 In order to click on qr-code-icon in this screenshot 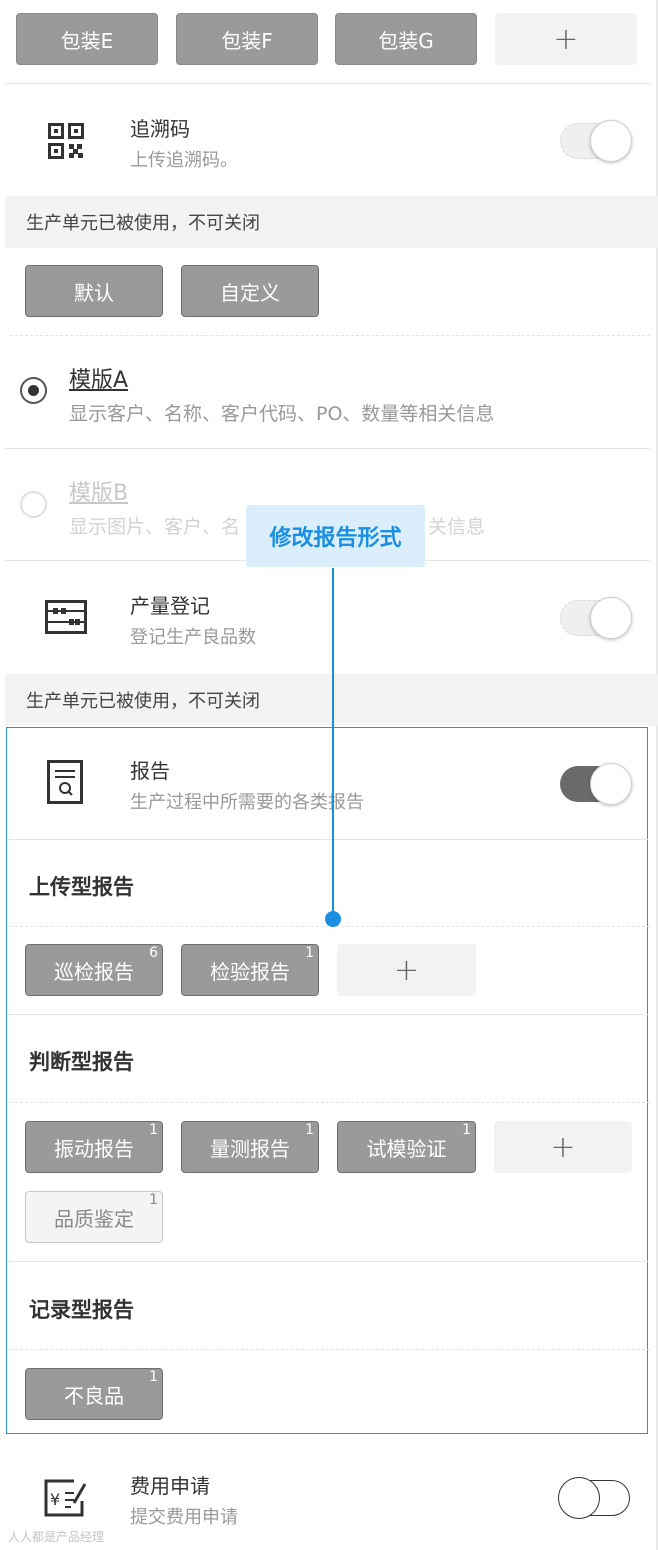, I will do `click(66, 143)`.